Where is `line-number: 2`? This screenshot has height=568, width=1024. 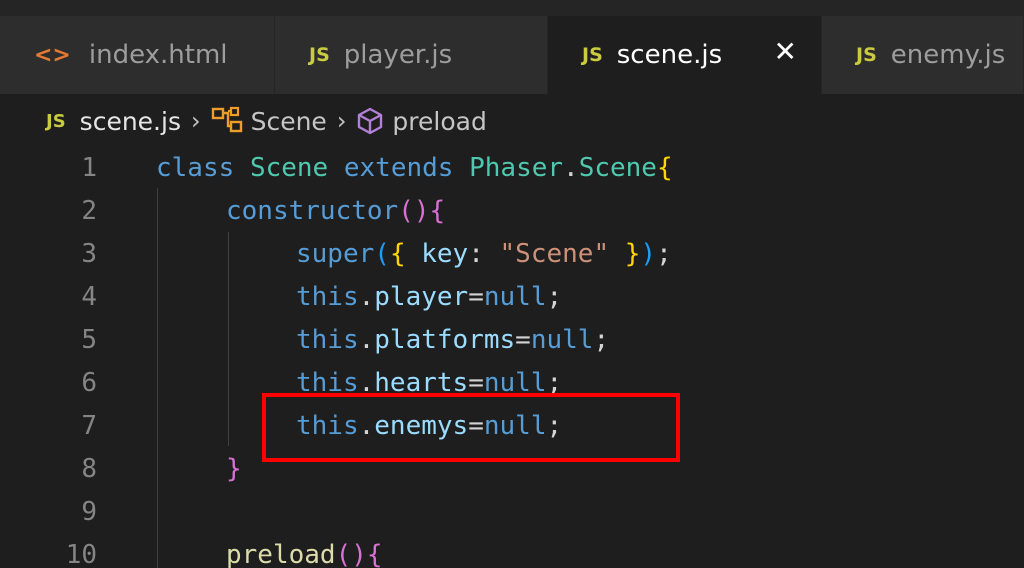 line-number: 2 is located at coordinates (89, 210).